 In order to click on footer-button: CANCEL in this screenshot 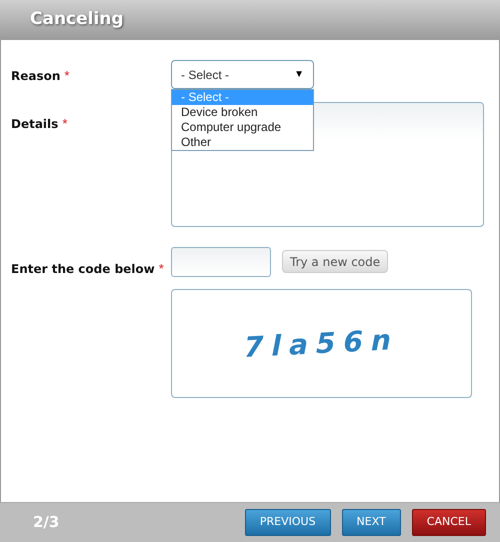, I will do `click(449, 522)`.